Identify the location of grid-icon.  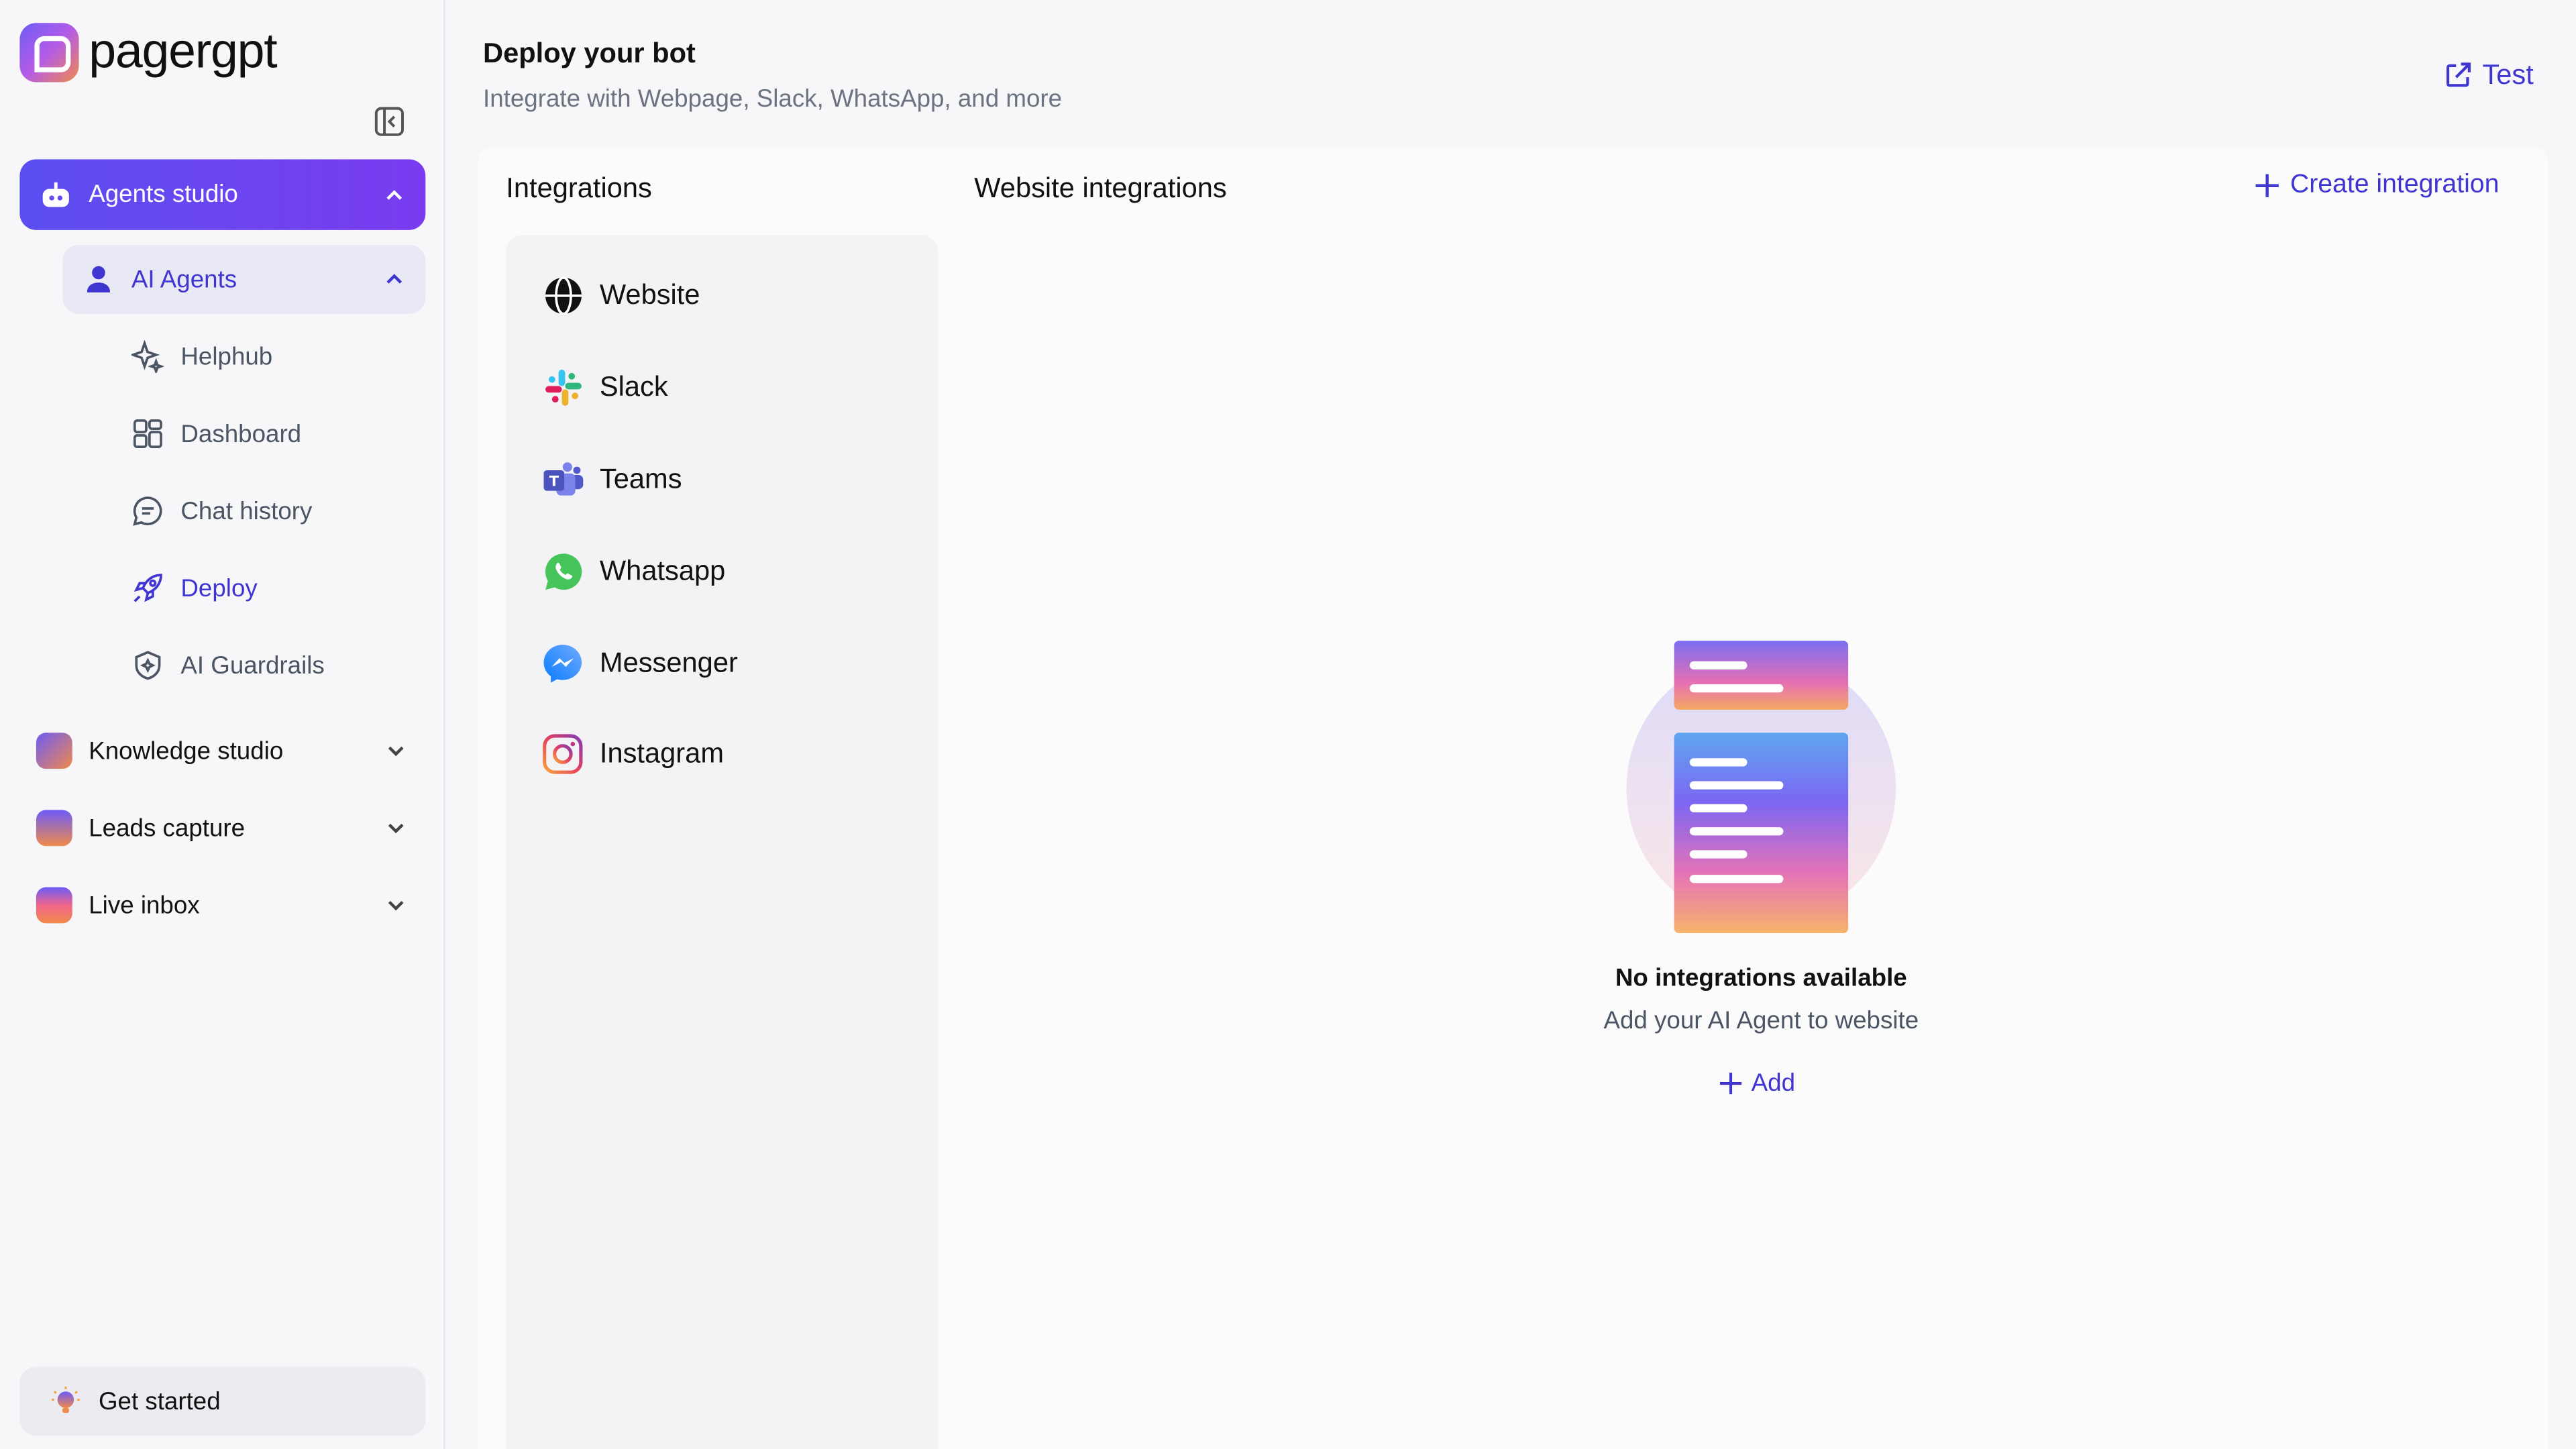
(147, 433).